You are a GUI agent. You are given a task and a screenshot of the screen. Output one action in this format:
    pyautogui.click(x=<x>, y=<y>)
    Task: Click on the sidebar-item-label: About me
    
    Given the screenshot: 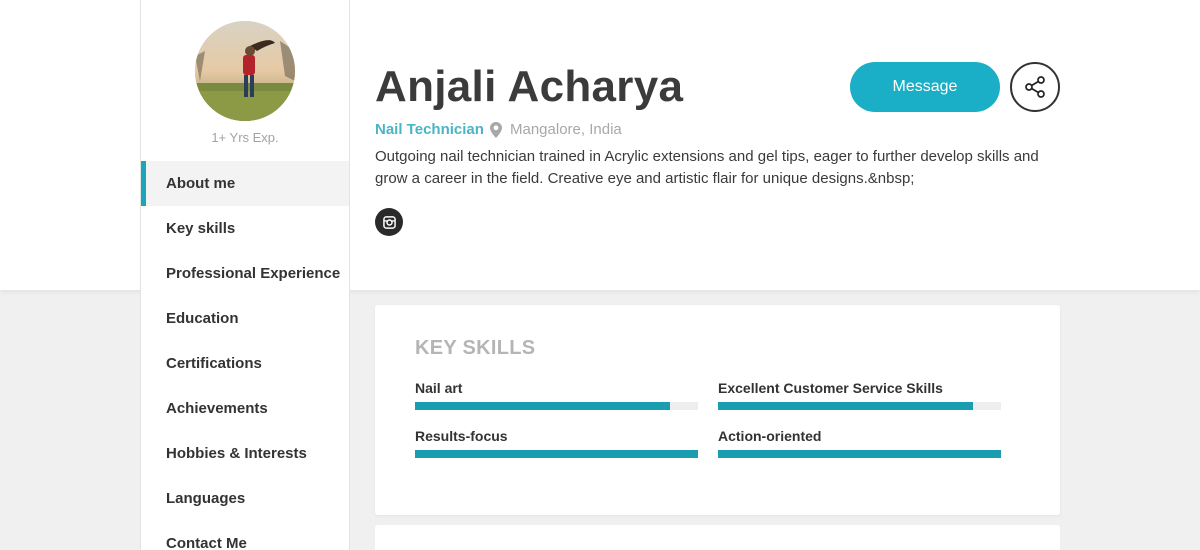 What is the action you would take?
    pyautogui.click(x=201, y=183)
    